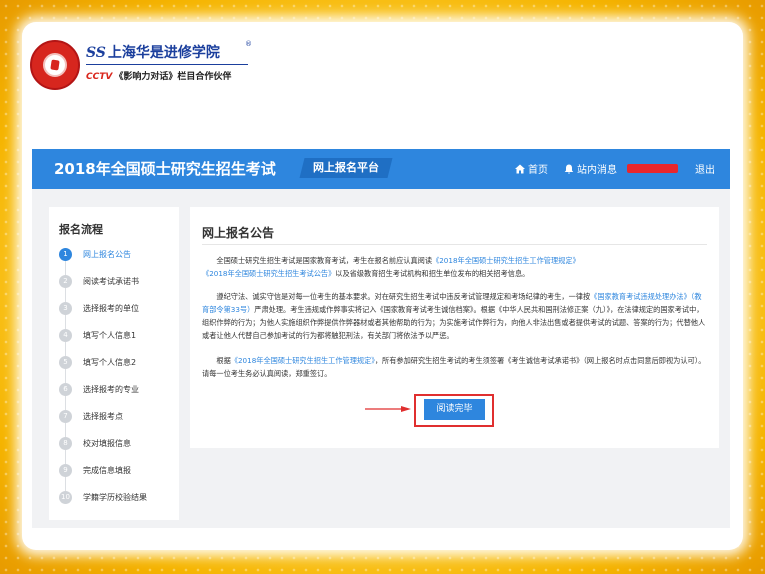 The width and height of the screenshot is (765, 574). What do you see at coordinates (65, 308) in the screenshot?
I see `step-number: 3` at bounding box center [65, 308].